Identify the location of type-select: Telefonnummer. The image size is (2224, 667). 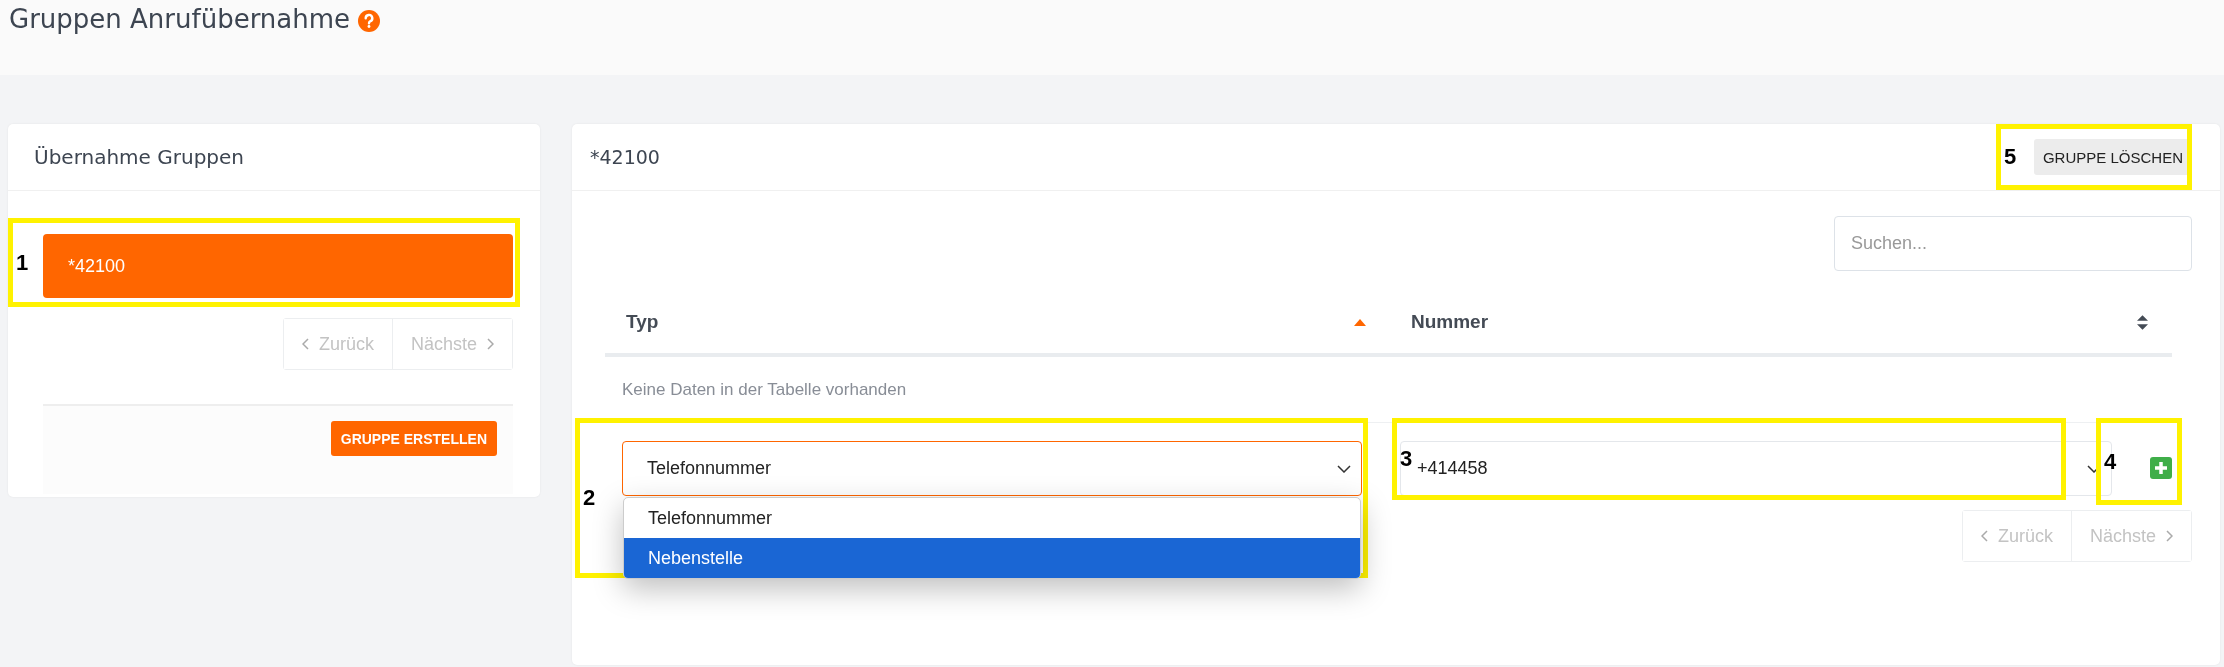
(992, 468).